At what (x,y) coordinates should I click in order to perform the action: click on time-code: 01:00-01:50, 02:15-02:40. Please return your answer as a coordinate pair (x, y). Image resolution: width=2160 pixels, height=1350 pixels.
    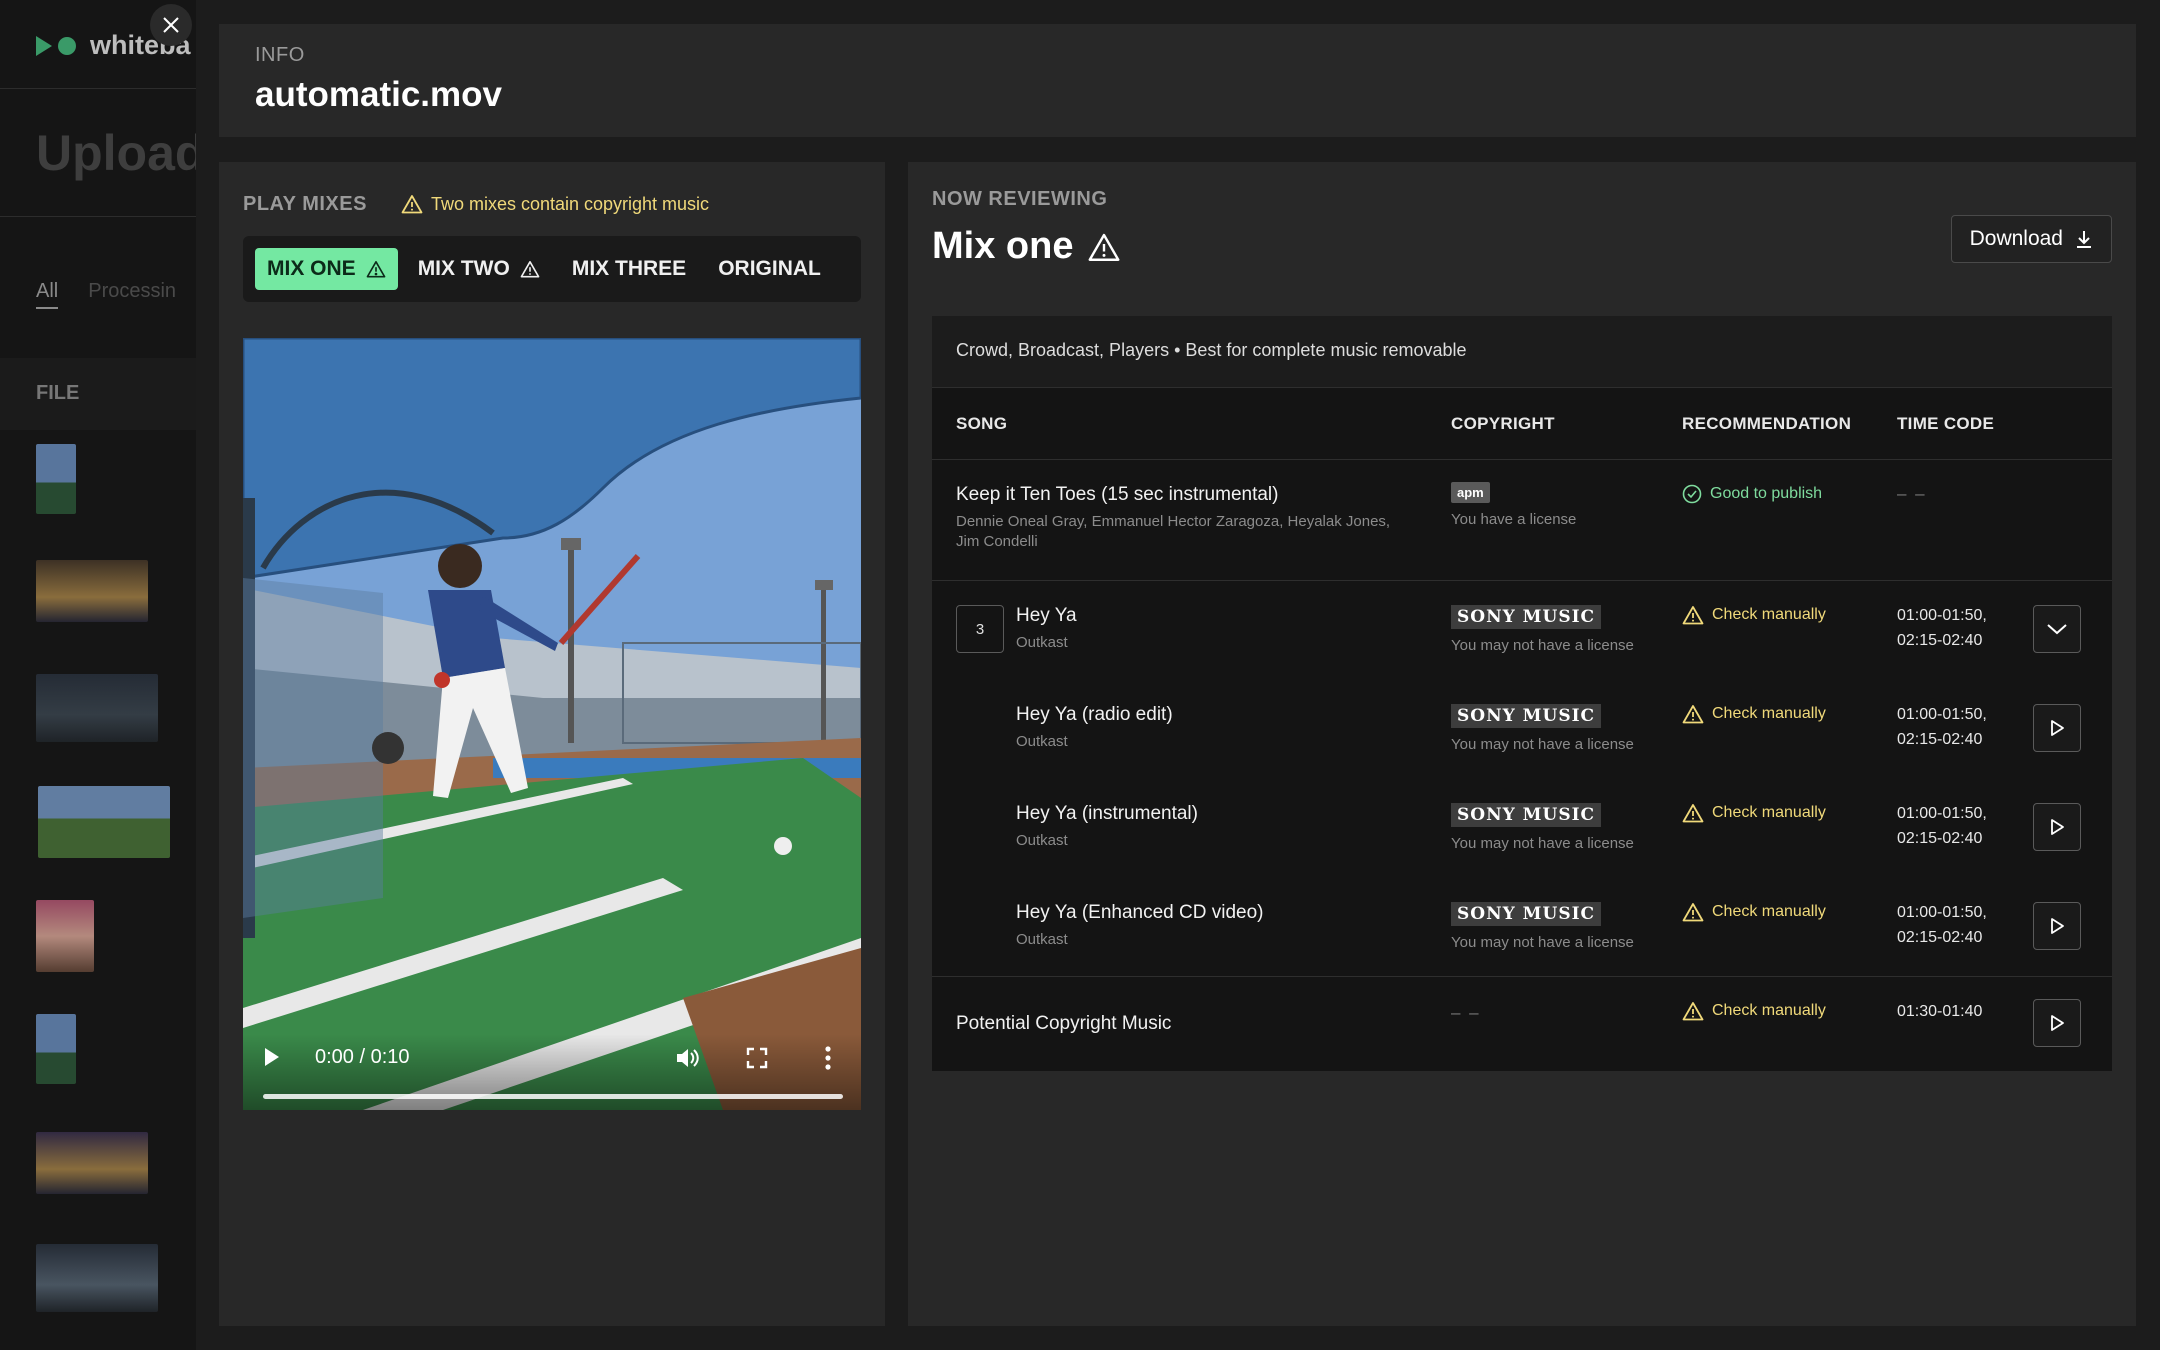
    Looking at the image, I should click on (1942, 925).